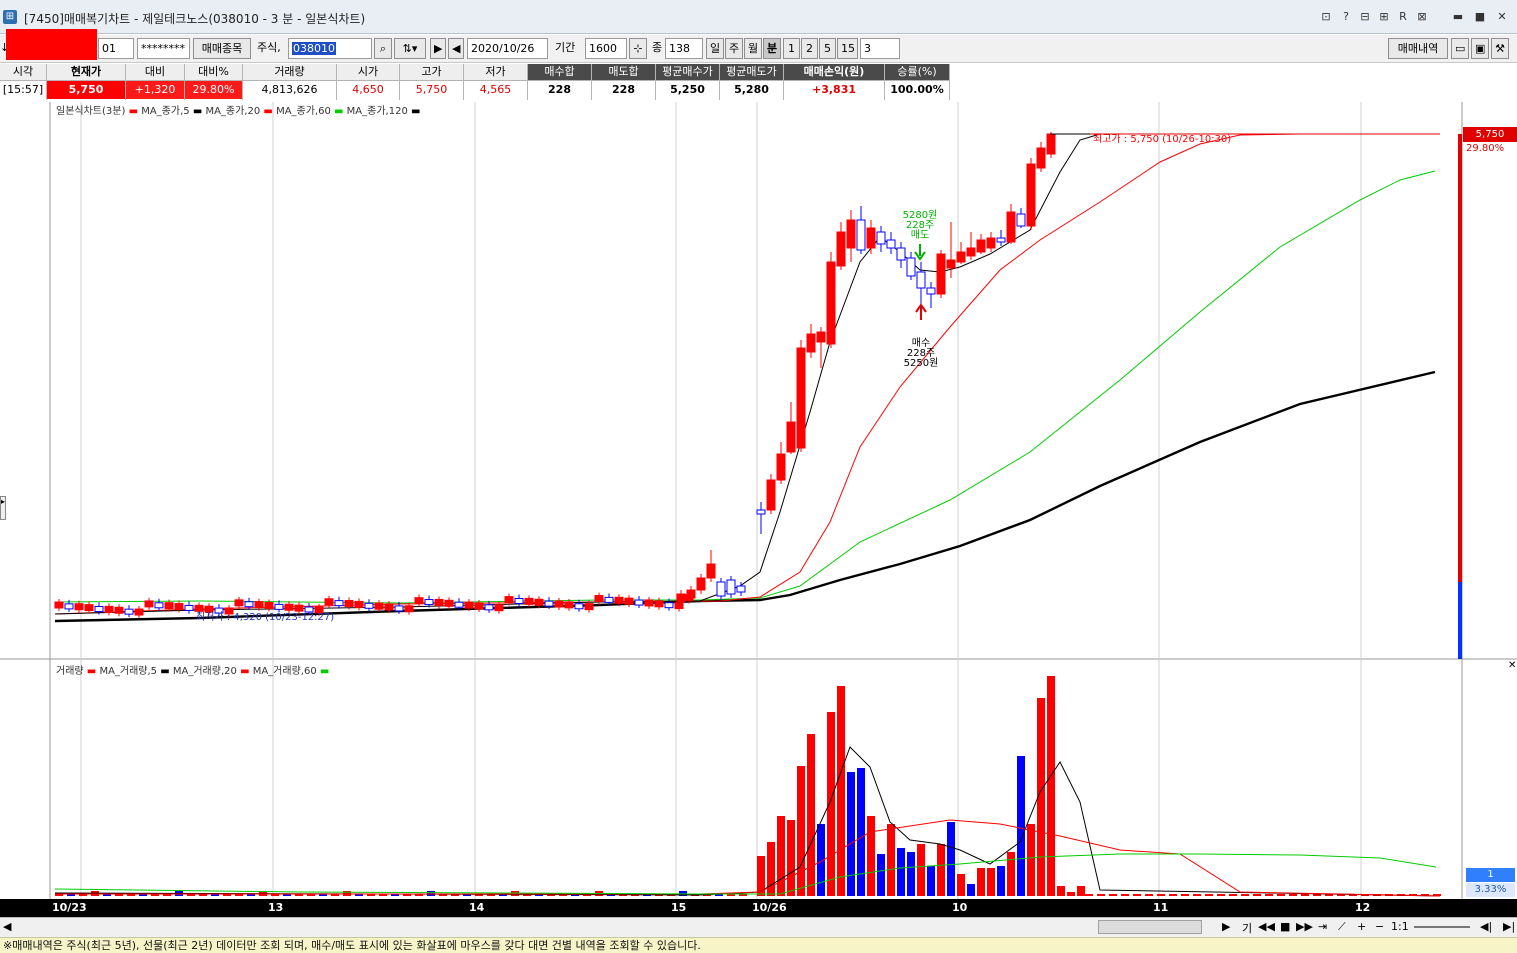 This screenshot has height=953, width=1517. Describe the element at coordinates (86, 90) in the screenshot. I see `current-price-value: 5,750` at that location.